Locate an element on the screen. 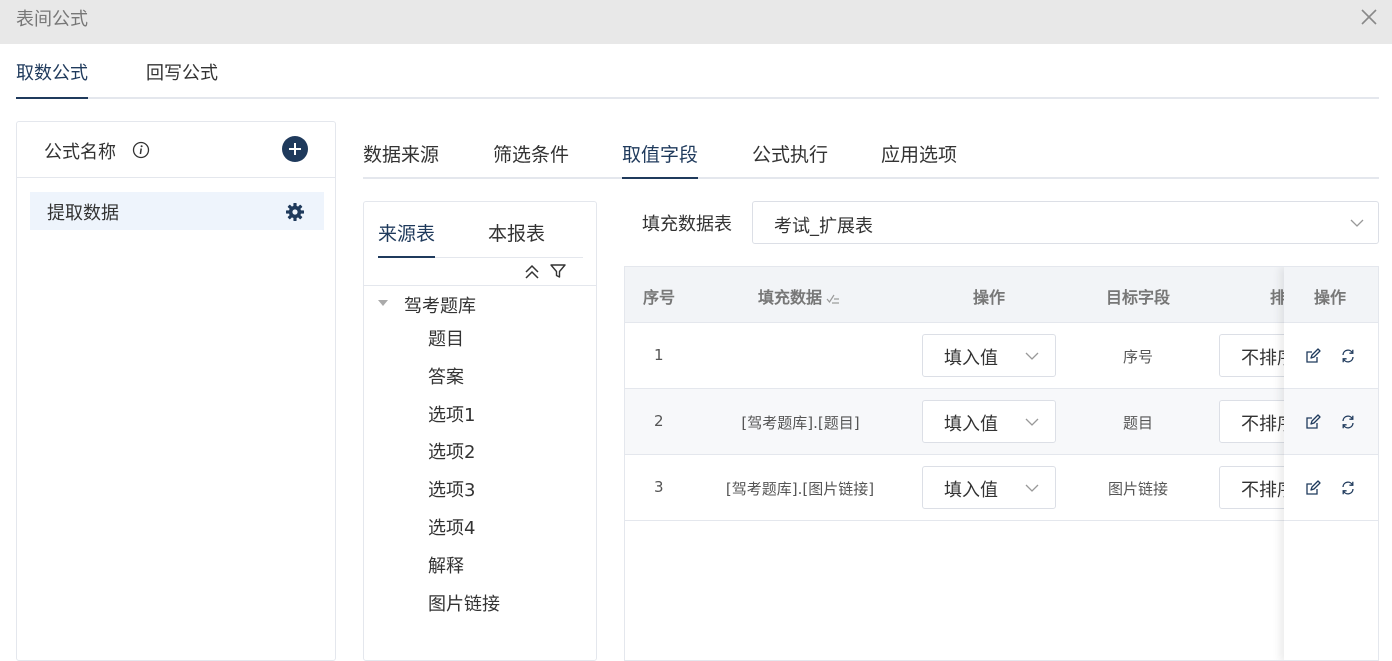  tree-field-item: 选项4 is located at coordinates (508, 536).